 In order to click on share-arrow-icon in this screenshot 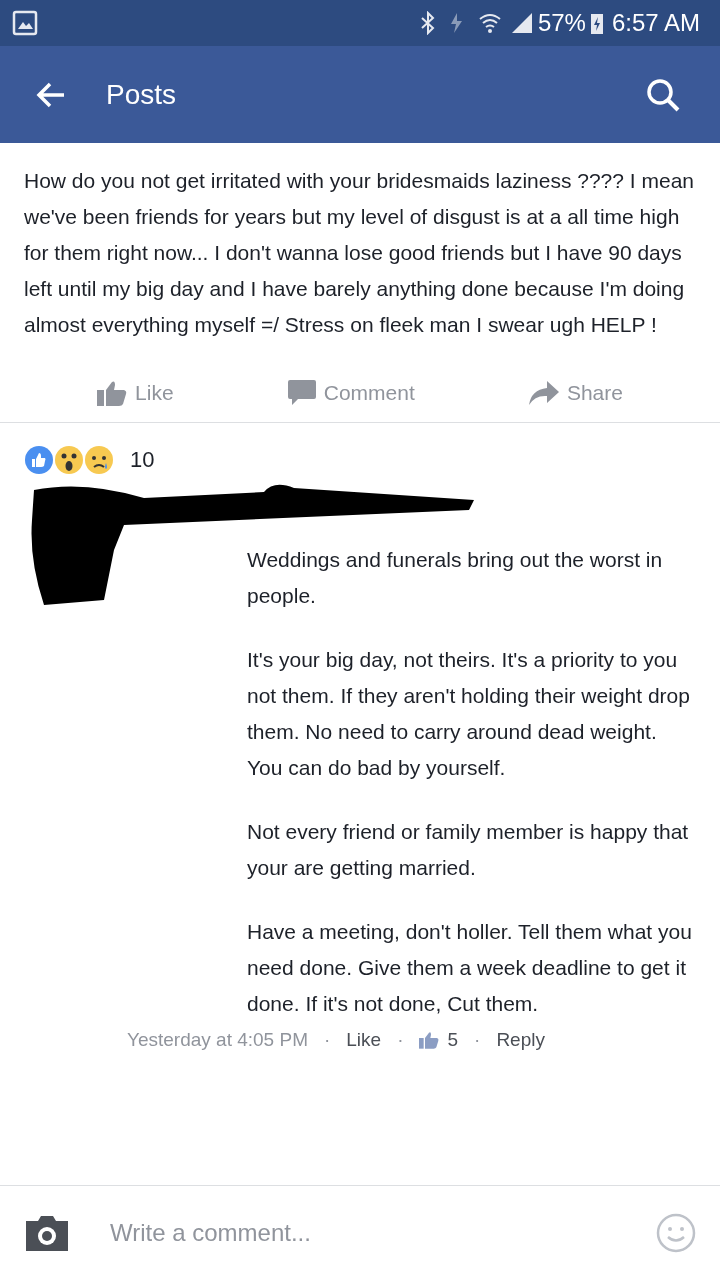, I will do `click(543, 392)`.